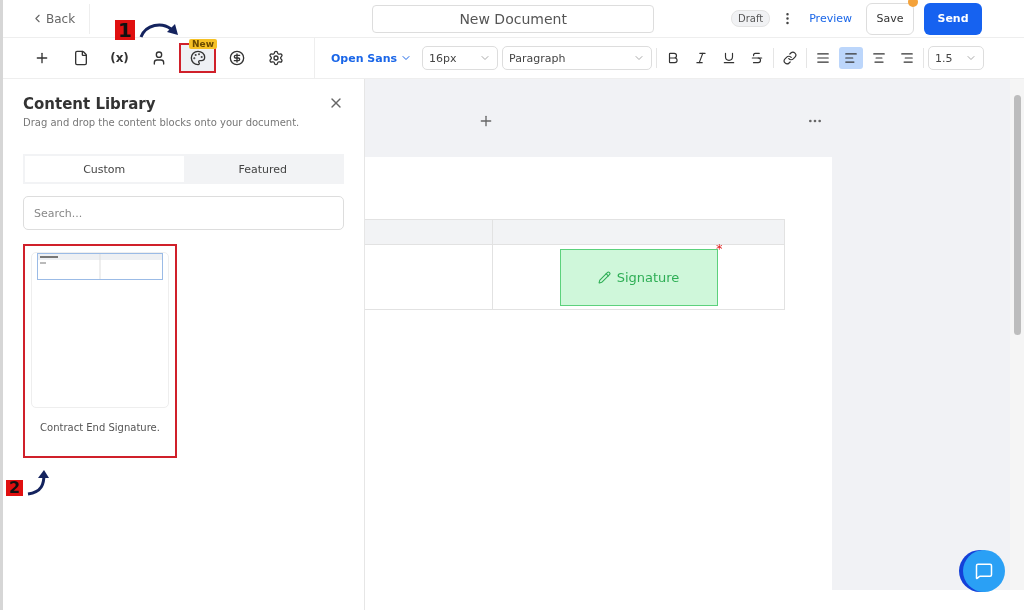 This screenshot has height=610, width=1024. Describe the element at coordinates (161, 122) in the screenshot. I see `panel-subtitle: Drag and drop the content blocks onto your document.` at that location.